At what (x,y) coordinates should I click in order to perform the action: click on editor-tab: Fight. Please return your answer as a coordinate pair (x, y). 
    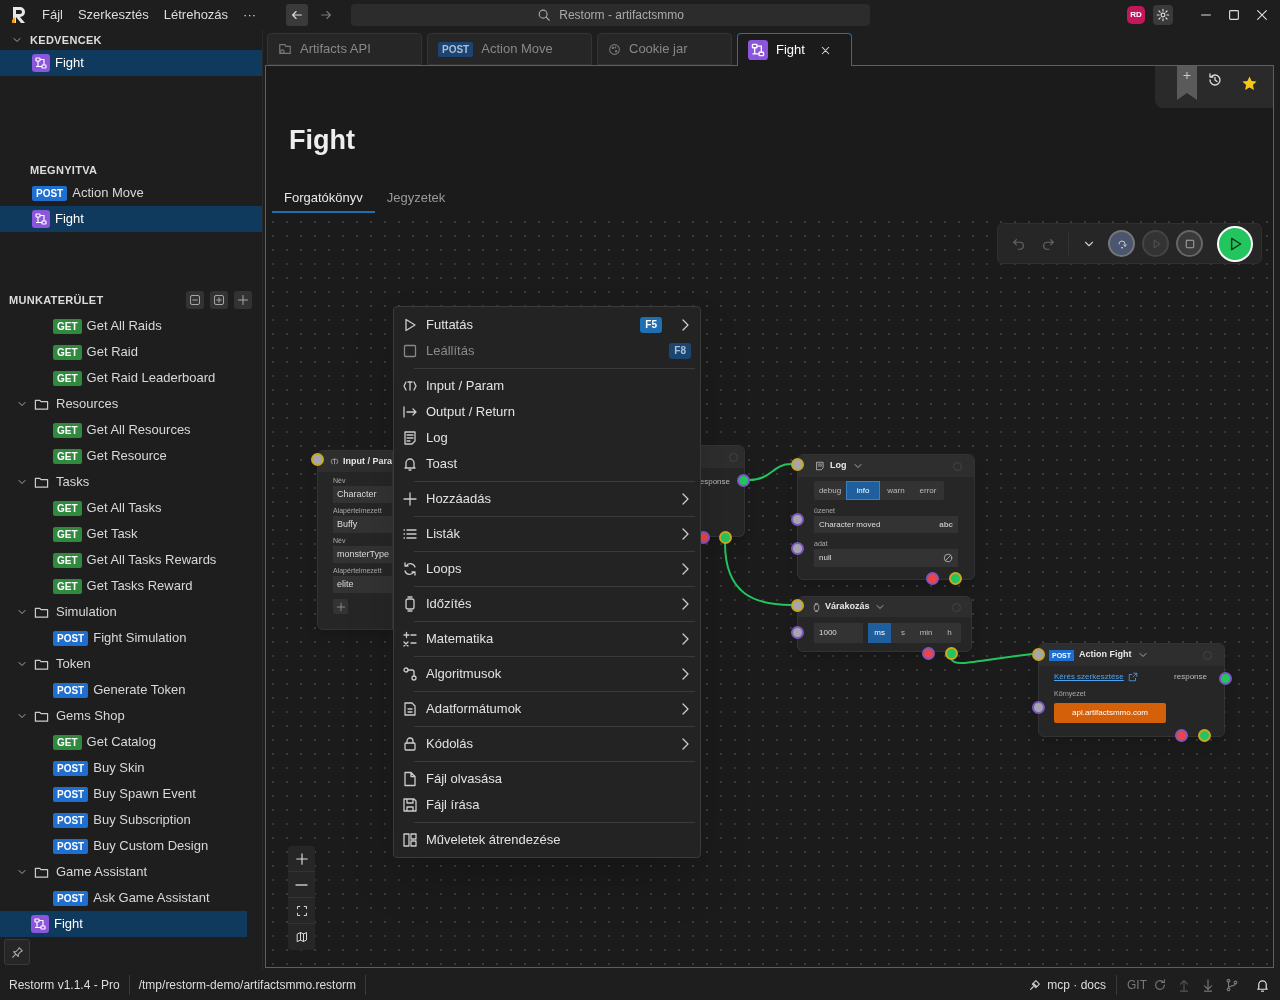
    Looking at the image, I should click on (794, 49).